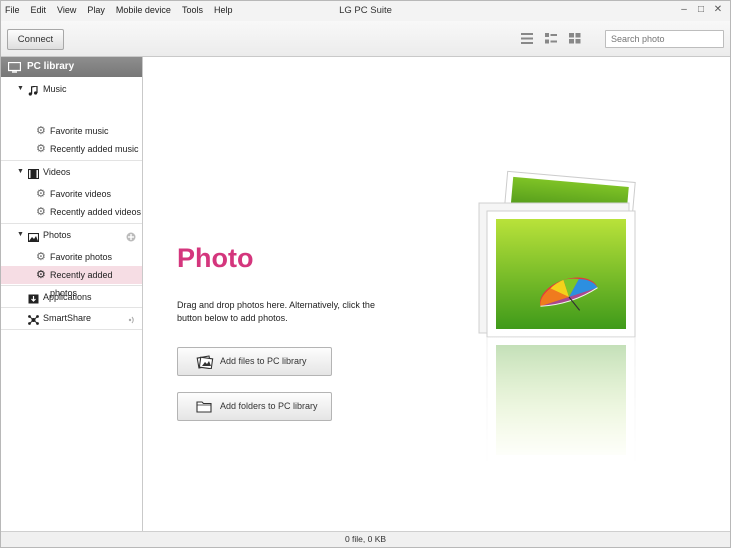  Describe the element at coordinates (57, 172) in the screenshot. I see `sidebar-item-label: Videos` at that location.